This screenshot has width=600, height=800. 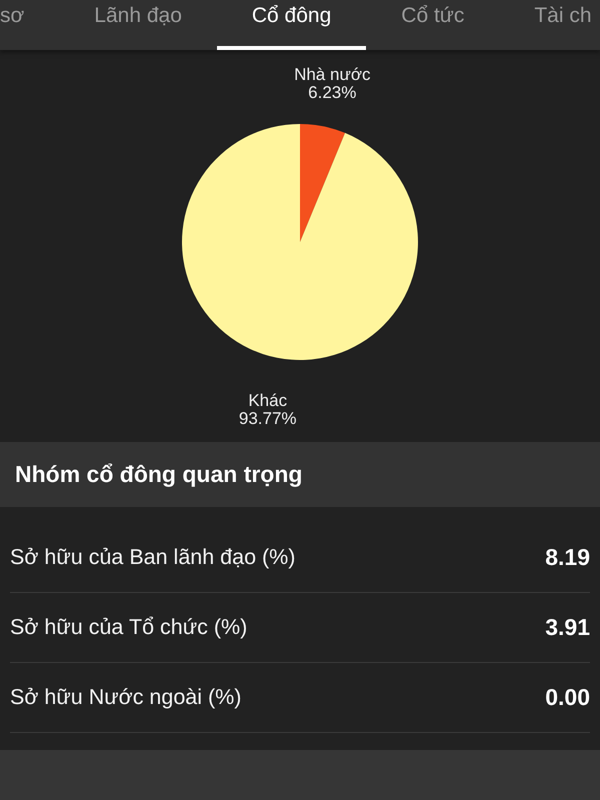 I want to click on tab: sơ, so click(x=30, y=25).